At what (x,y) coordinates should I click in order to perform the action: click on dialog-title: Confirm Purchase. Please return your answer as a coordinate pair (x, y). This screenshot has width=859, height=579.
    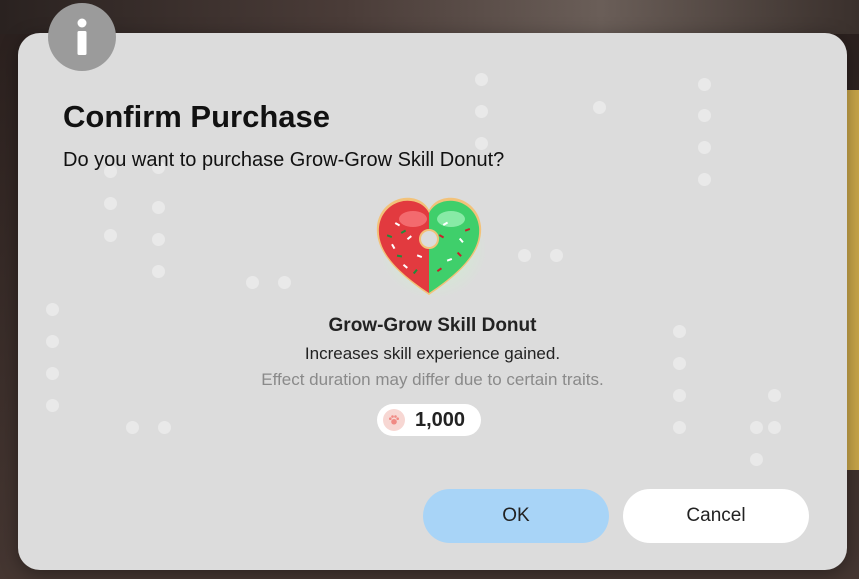
    Looking at the image, I should click on (197, 116).